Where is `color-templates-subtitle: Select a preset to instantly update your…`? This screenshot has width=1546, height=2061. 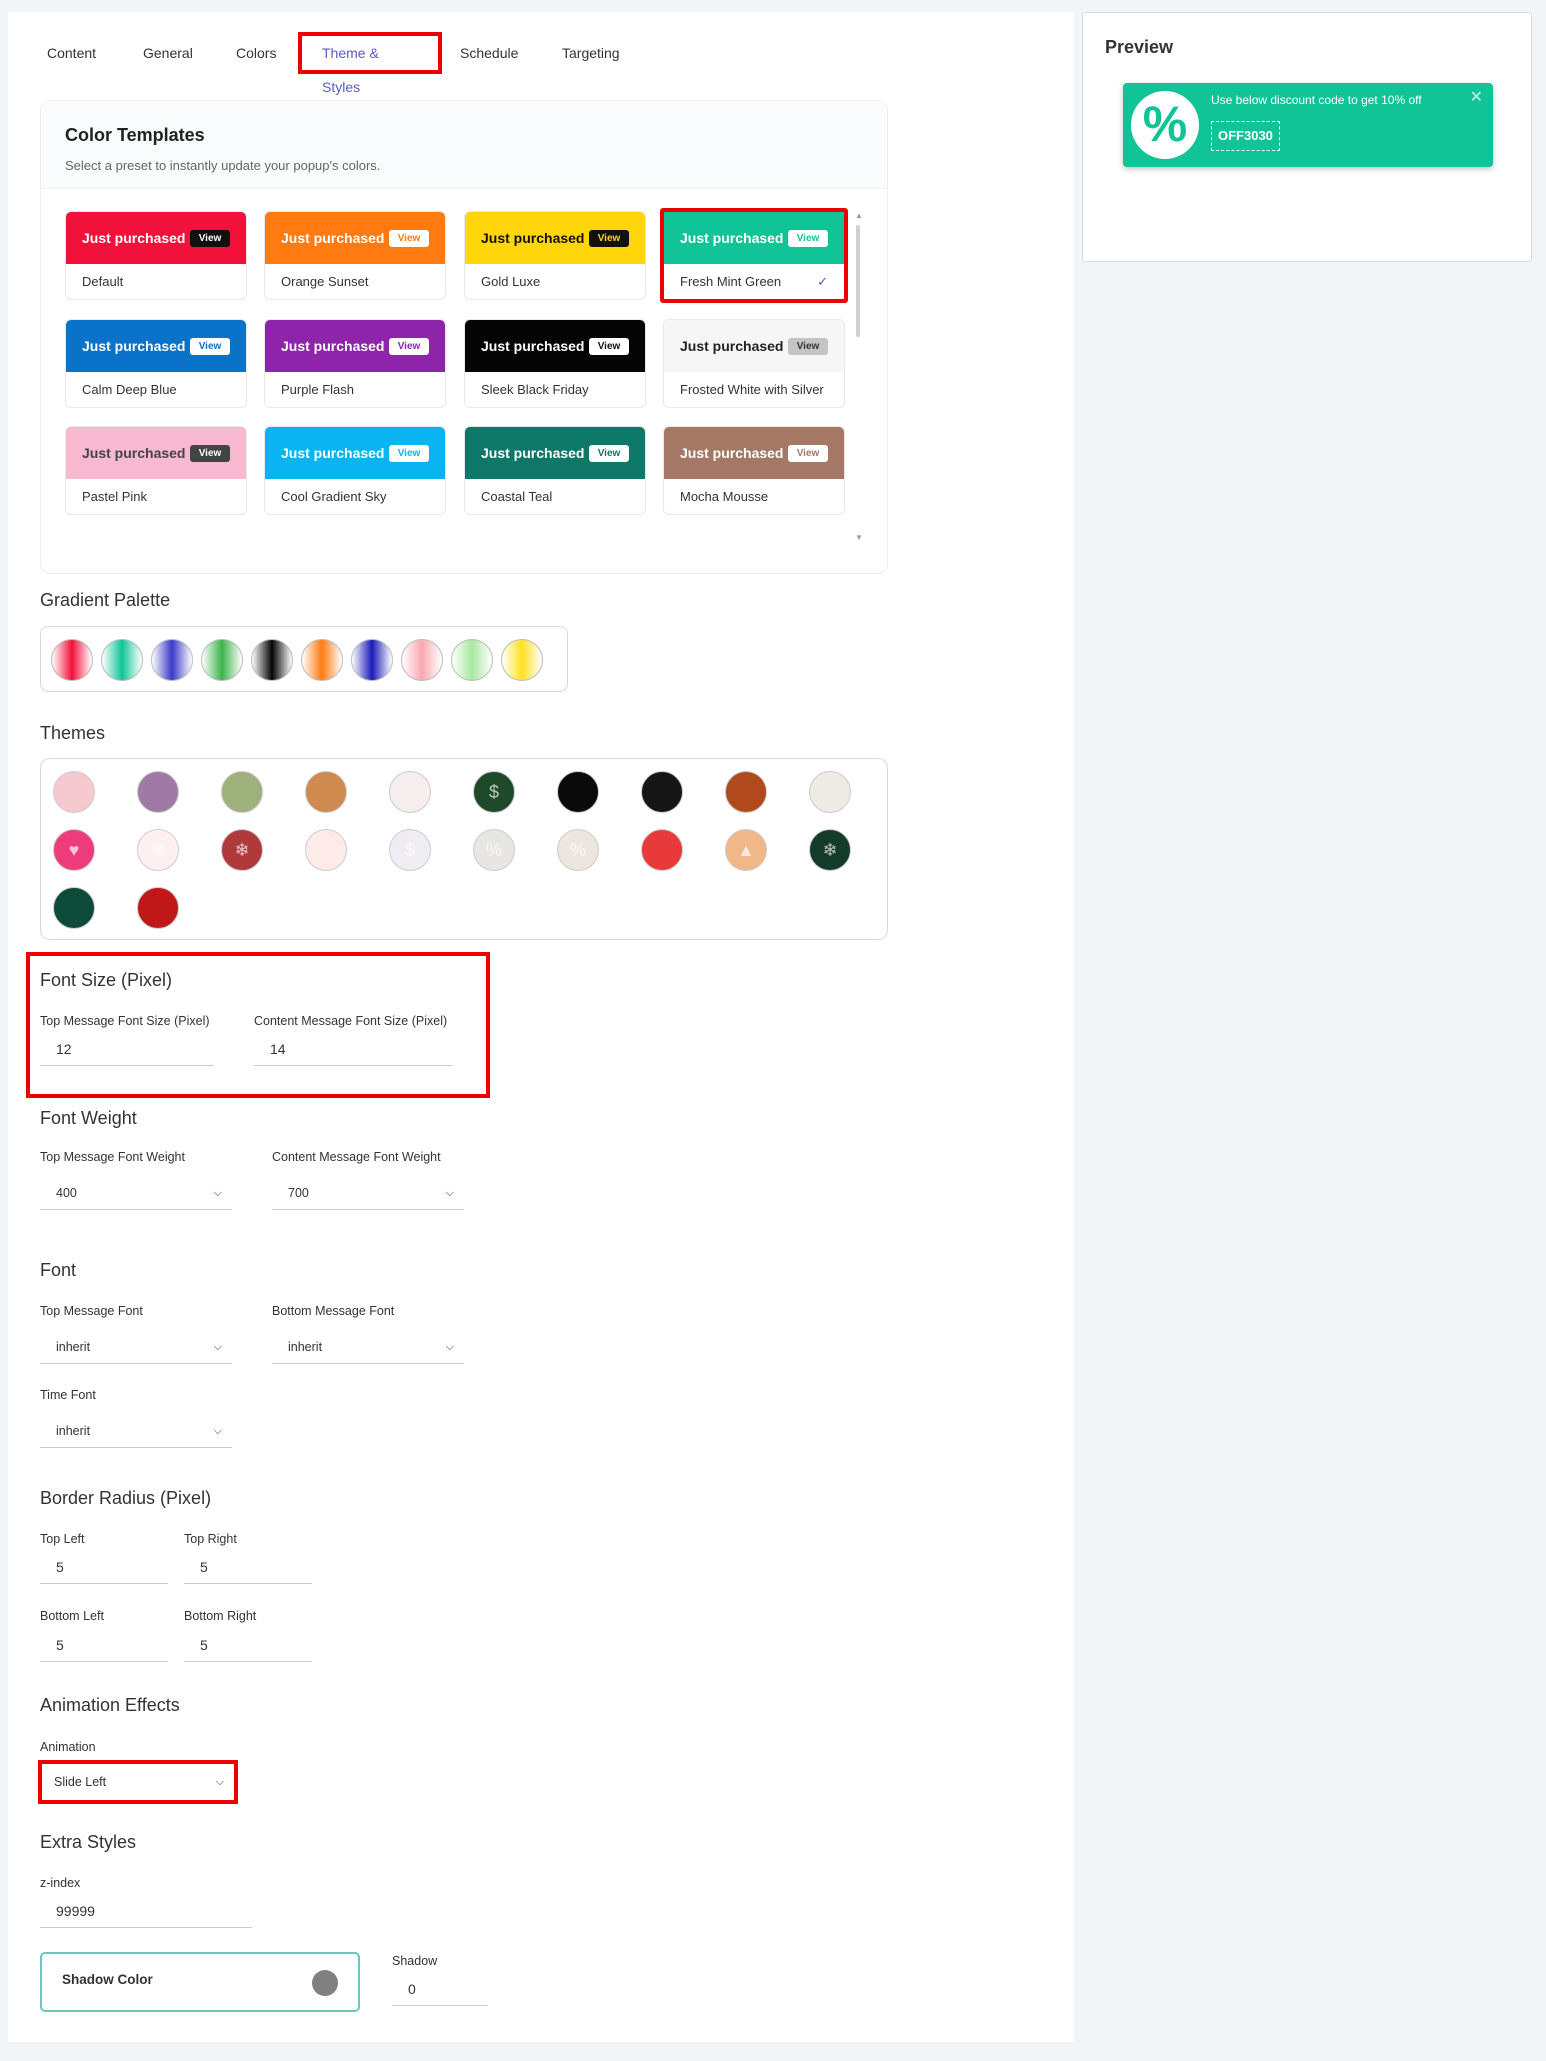
color-templates-subtitle: Select a preset to instantly update your… is located at coordinates (223, 165).